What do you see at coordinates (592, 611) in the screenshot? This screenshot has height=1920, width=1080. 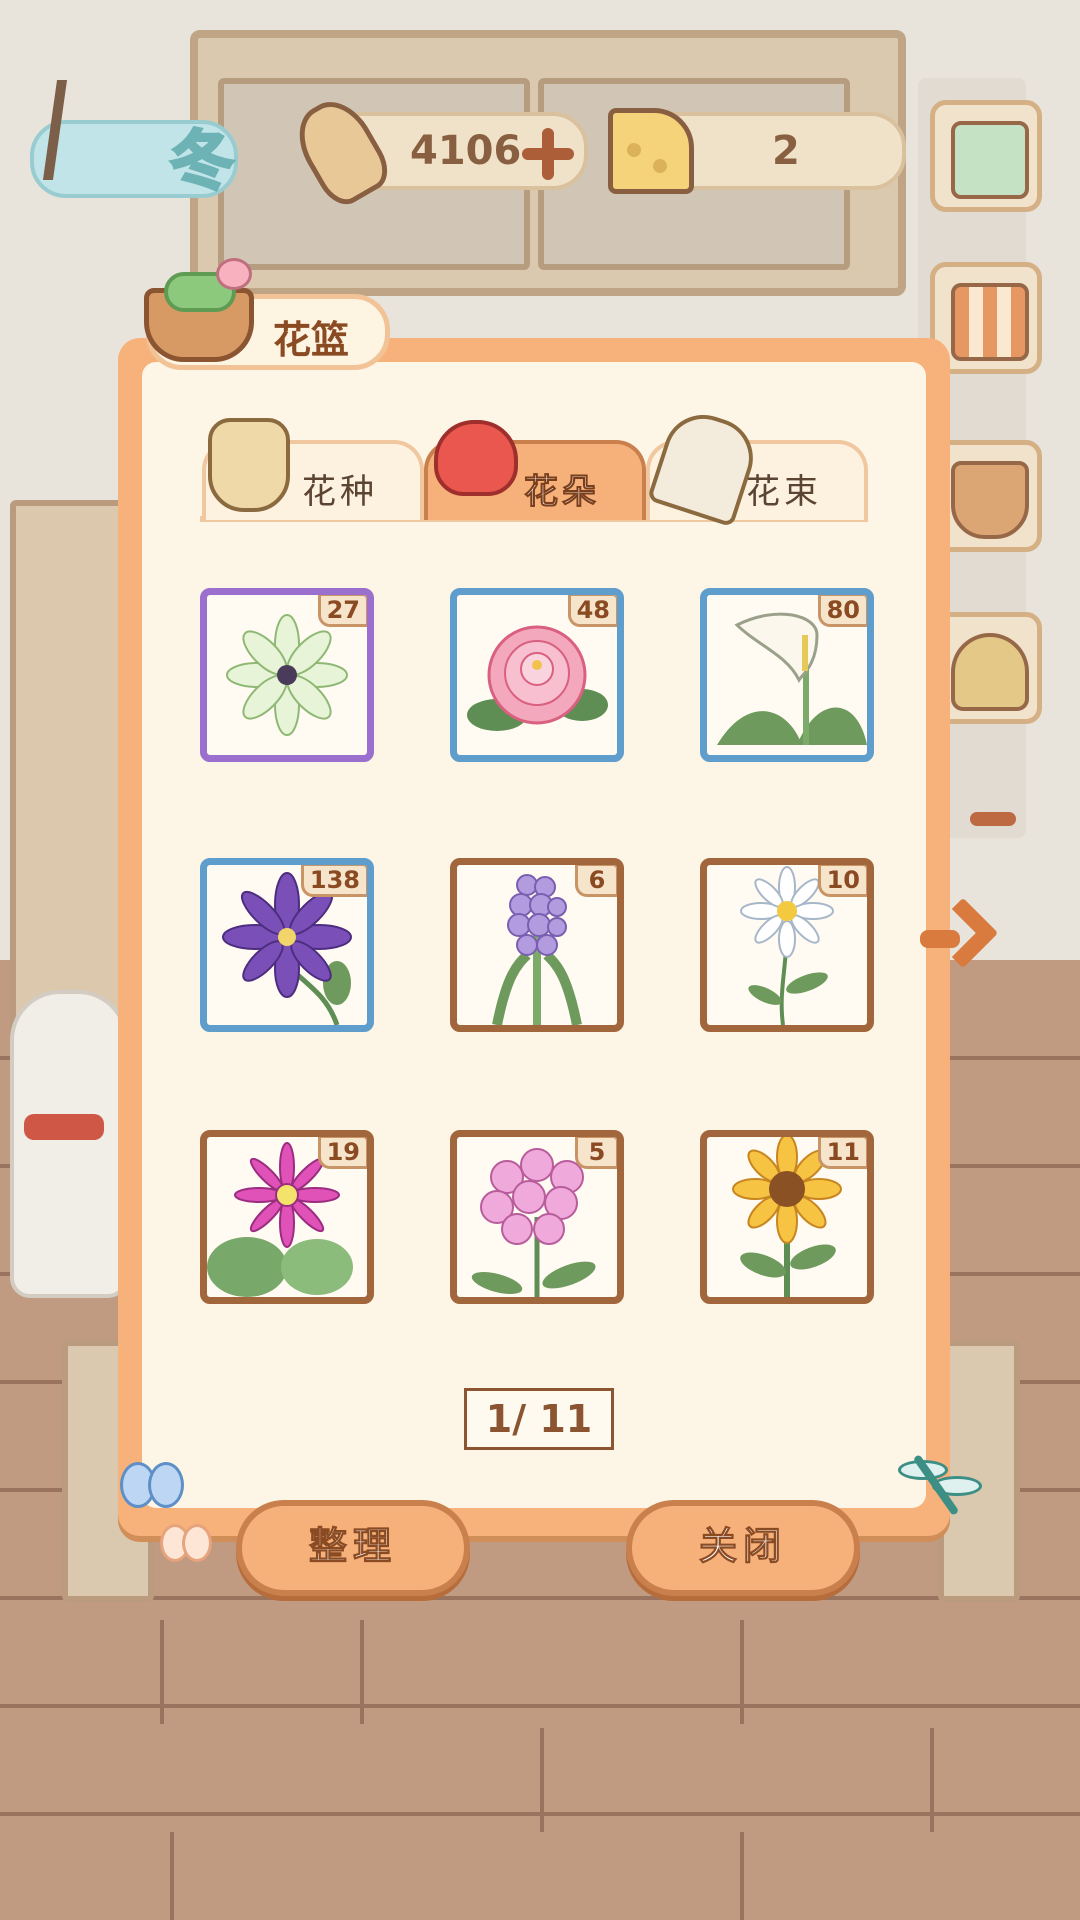 I see `item-count-badge: 48` at bounding box center [592, 611].